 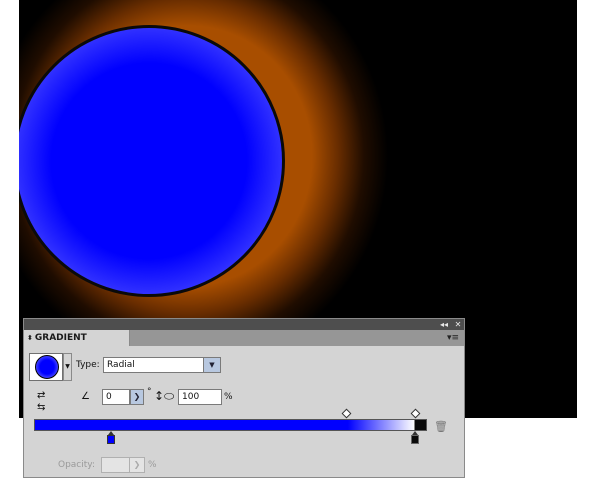 I want to click on gradient-preview-swatch, so click(x=46, y=367).